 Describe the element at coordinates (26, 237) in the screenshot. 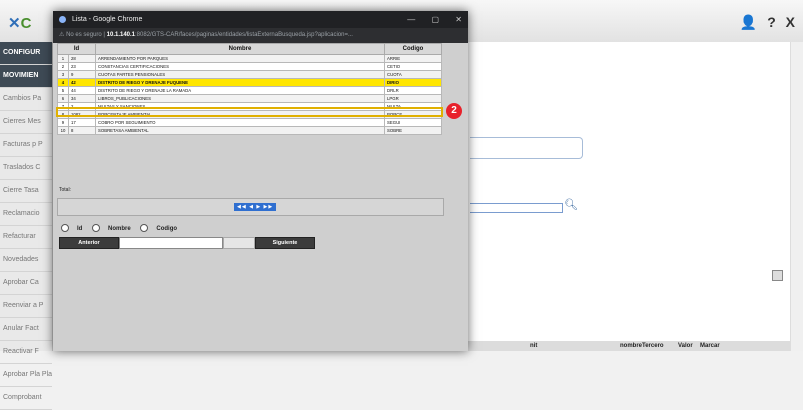

I see `nav-item: Refacturar` at that location.